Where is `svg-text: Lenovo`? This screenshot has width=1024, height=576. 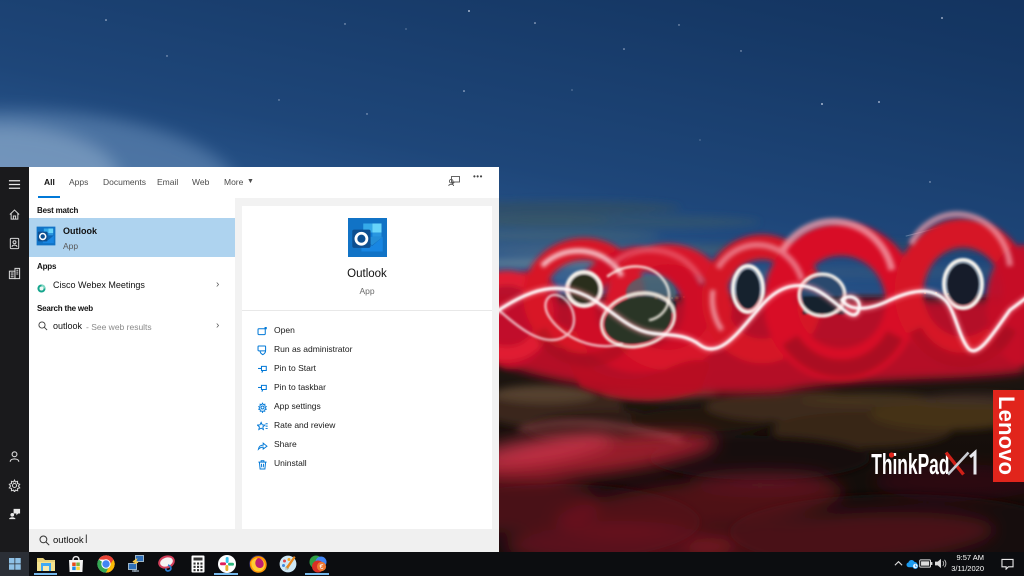
svg-text: Lenovo is located at coordinates (1006, 435).